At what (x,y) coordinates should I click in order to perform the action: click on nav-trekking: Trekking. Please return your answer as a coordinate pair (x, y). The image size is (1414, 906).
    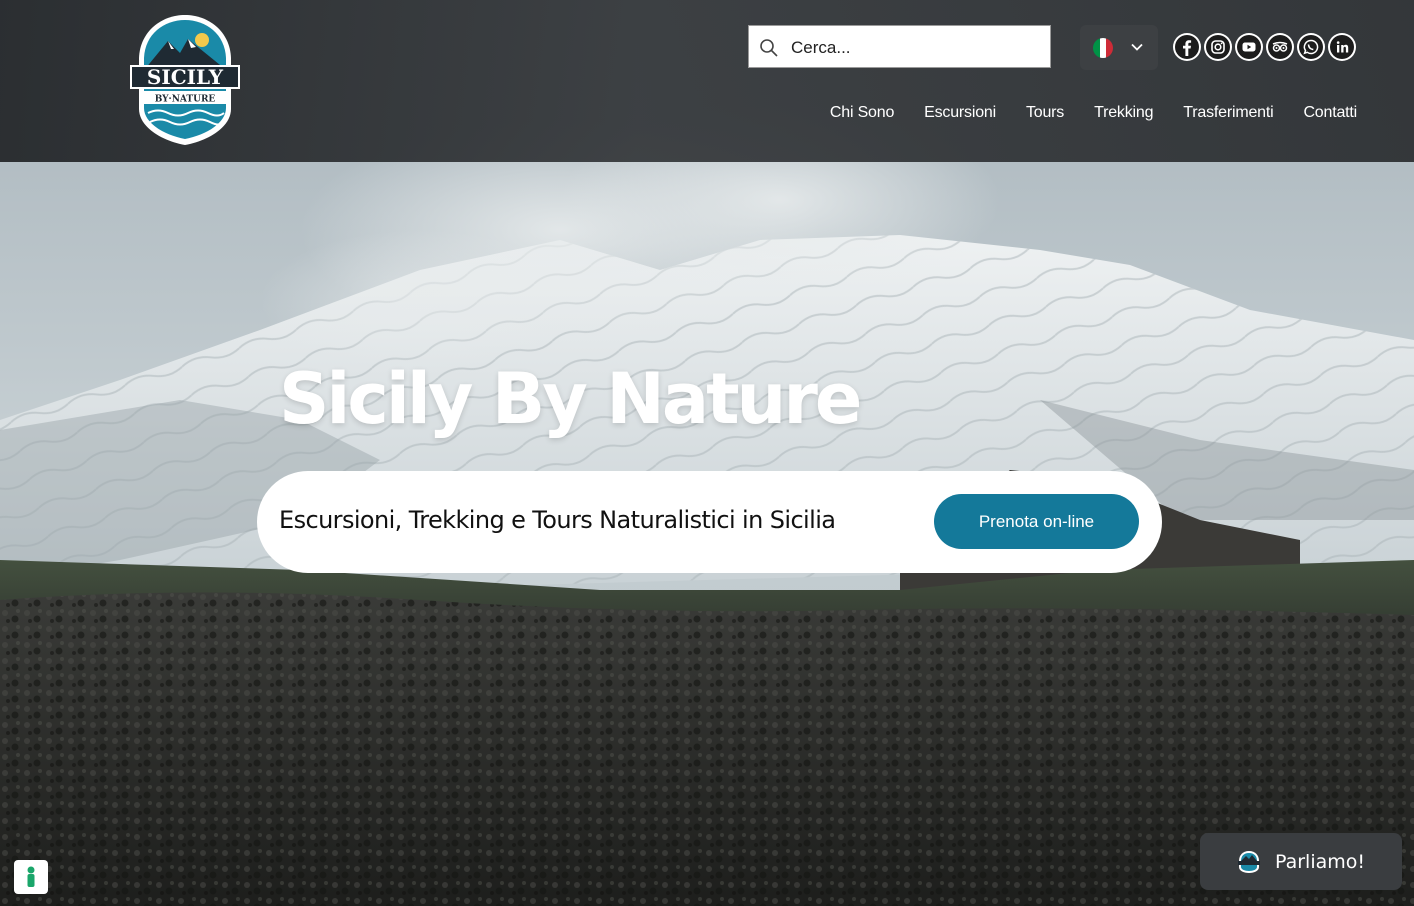
    Looking at the image, I should click on (1123, 113).